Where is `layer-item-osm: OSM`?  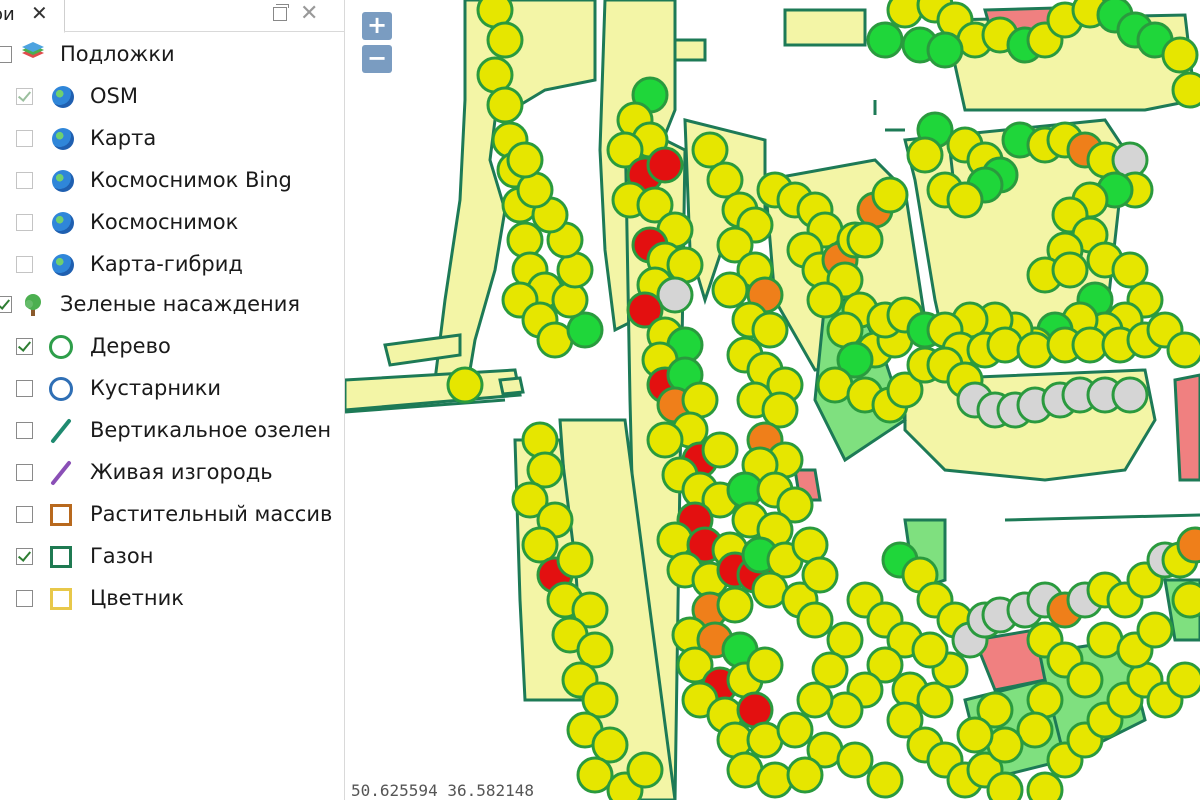 layer-item-osm: OSM is located at coordinates (172, 97).